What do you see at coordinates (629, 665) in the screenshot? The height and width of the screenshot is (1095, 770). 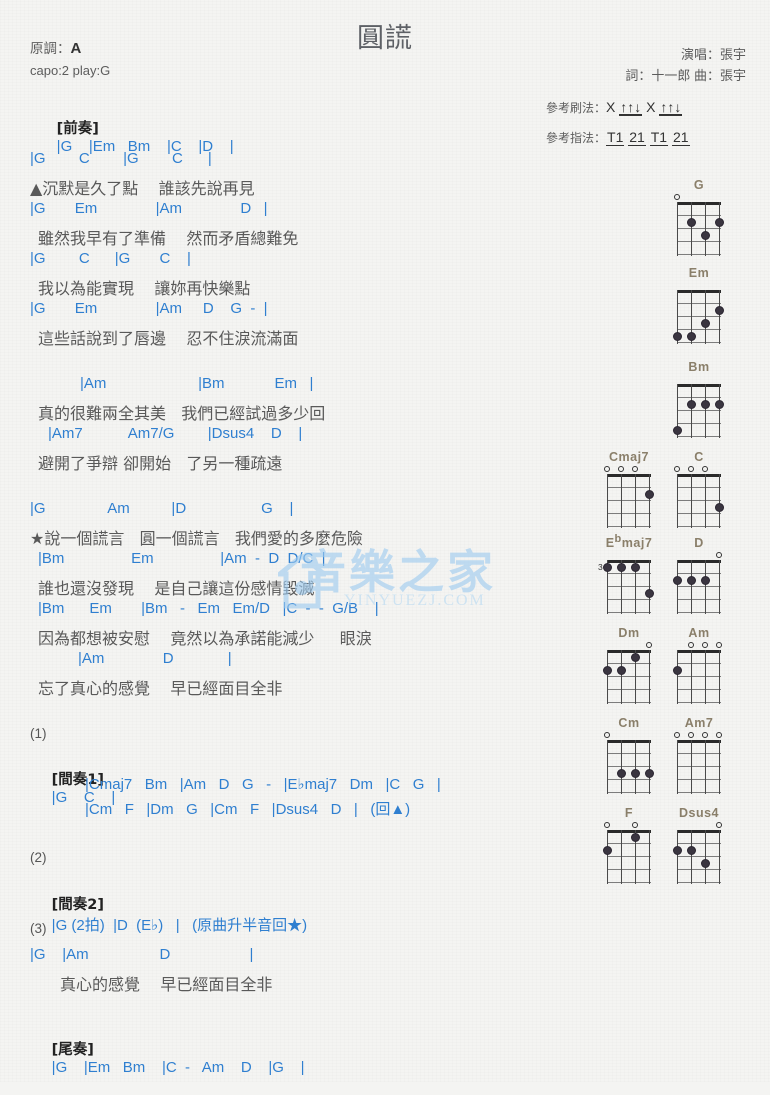 I see `chord-diagram-dm: Dm` at bounding box center [629, 665].